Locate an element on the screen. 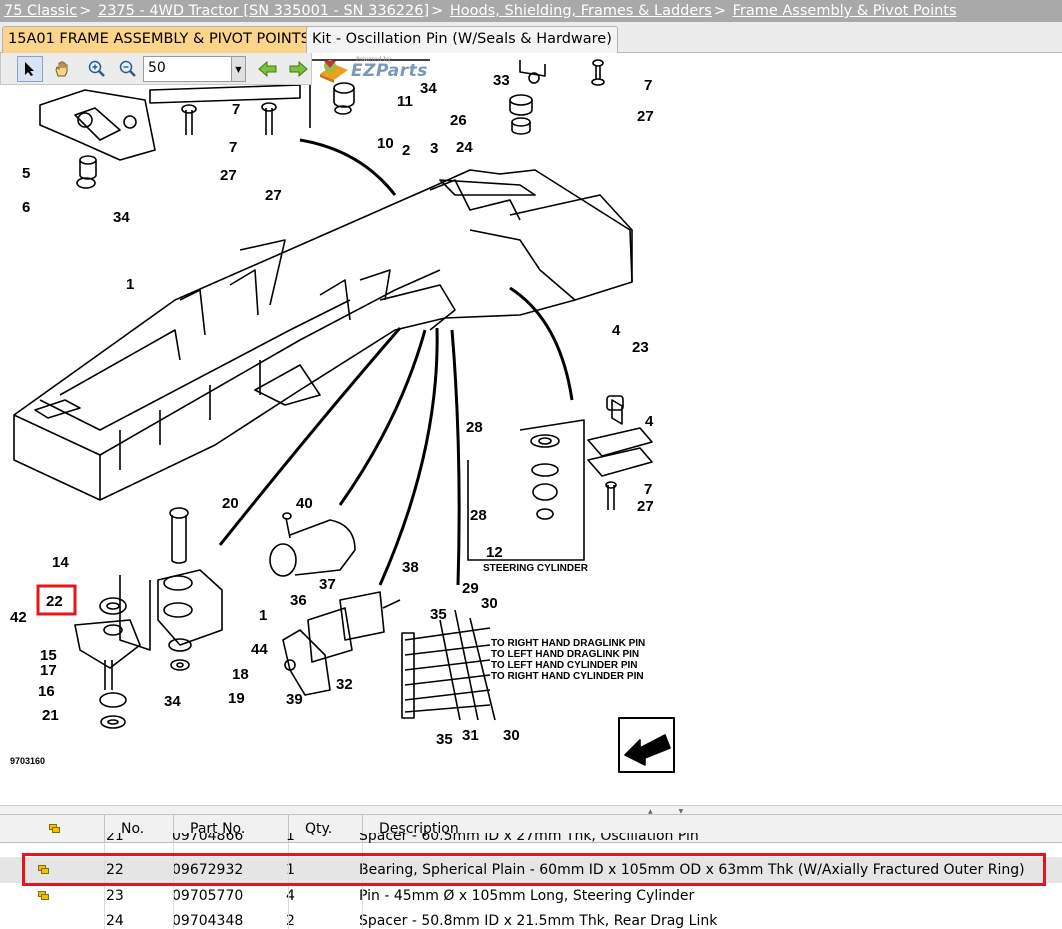  forward-arrow-icon is located at coordinates (298, 69).